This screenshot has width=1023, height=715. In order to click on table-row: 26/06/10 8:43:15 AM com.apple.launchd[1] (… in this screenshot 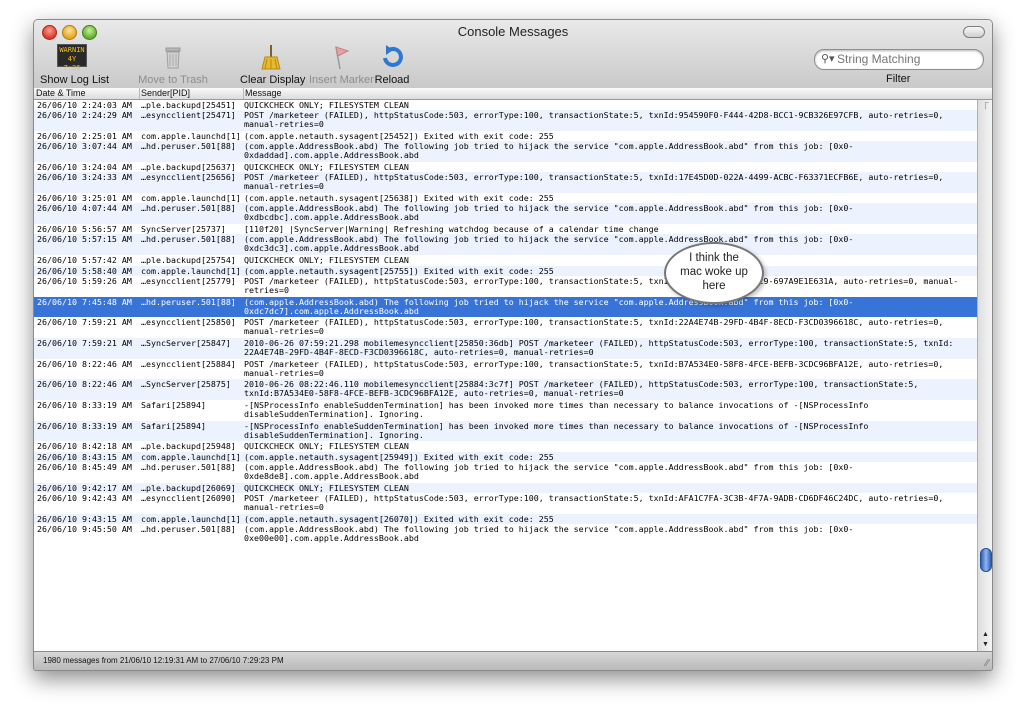, I will do `click(505, 457)`.